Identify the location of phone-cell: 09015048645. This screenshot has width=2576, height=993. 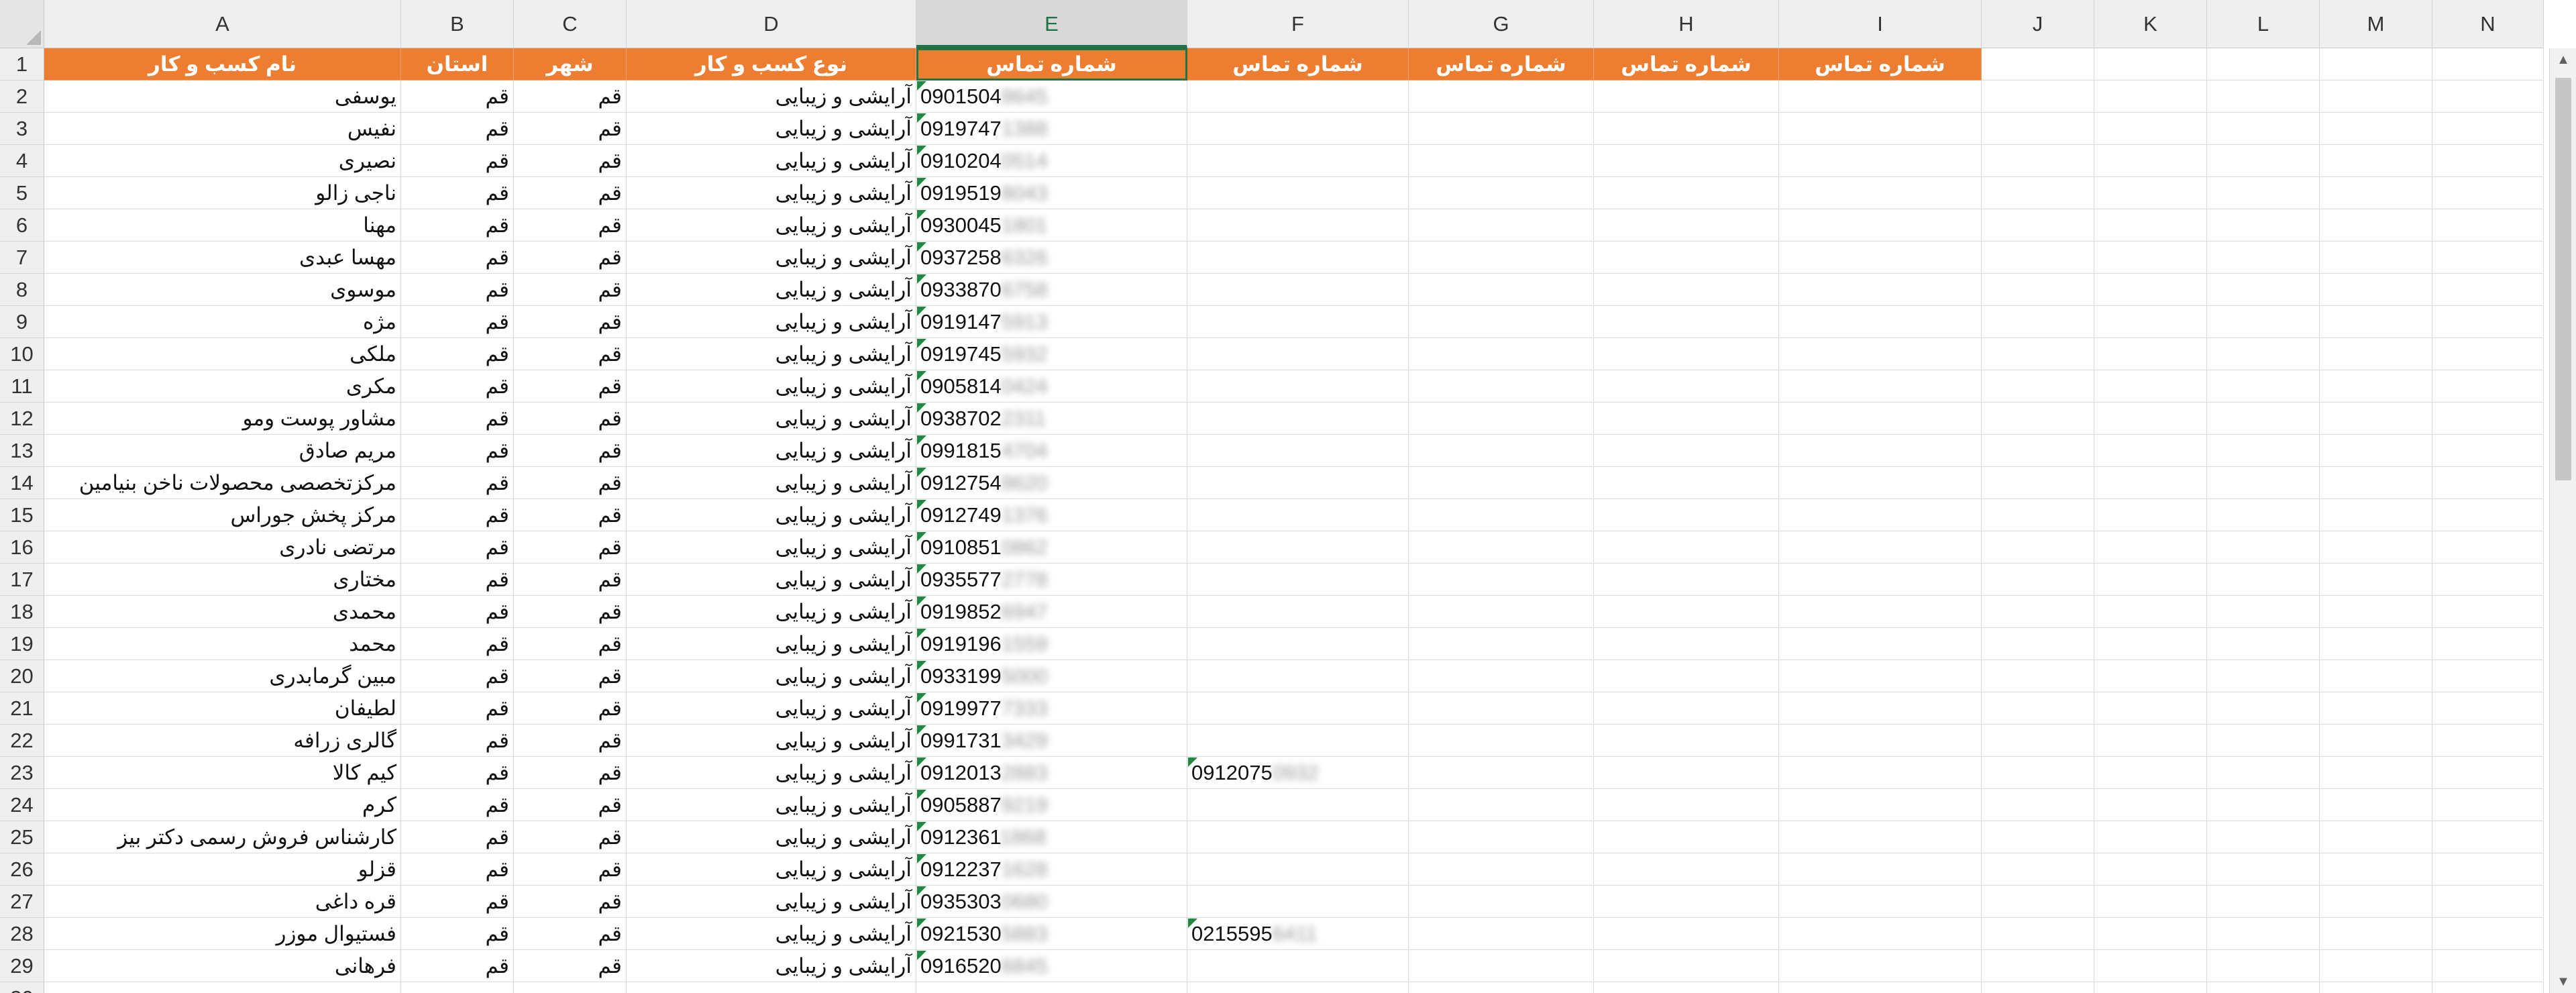
(1051, 97).